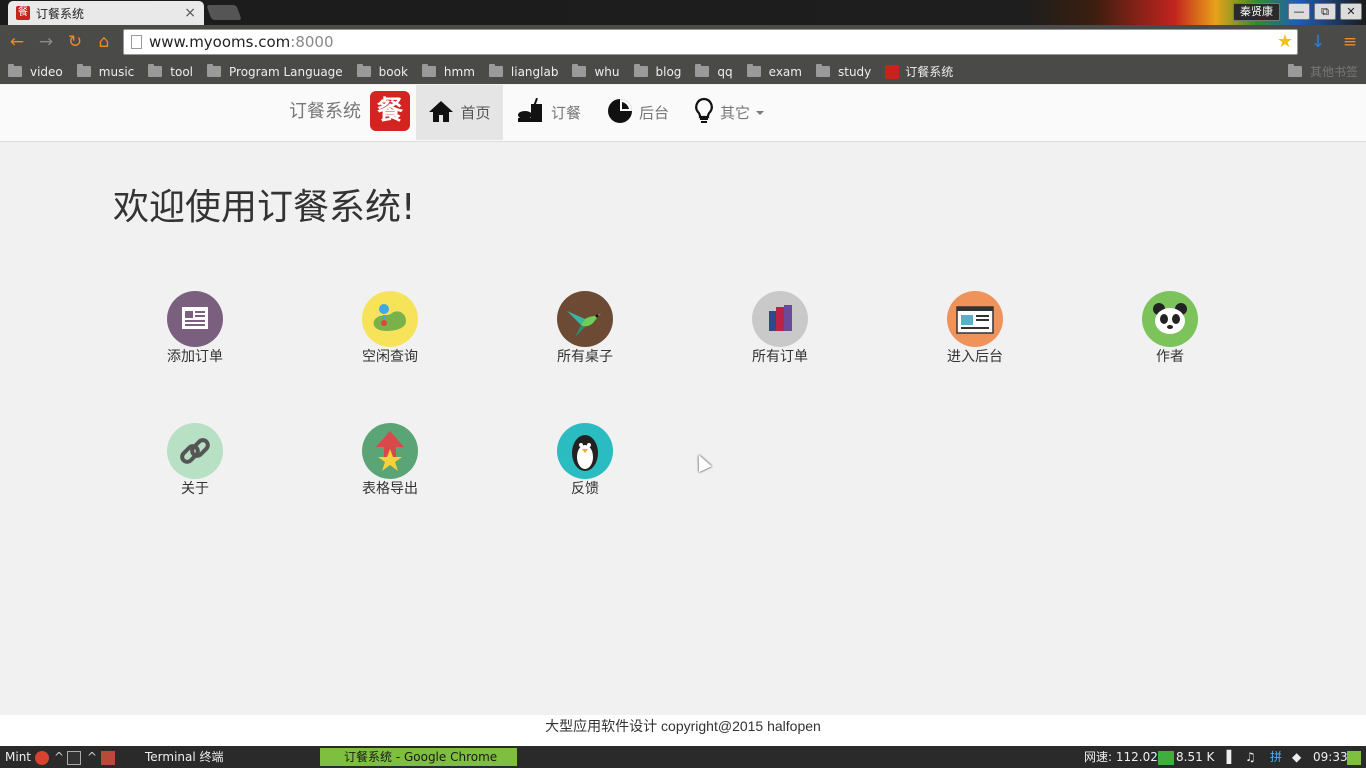 Image resolution: width=1366 pixels, height=768 pixels. I want to click on nav-admin: 后台, so click(638, 112).